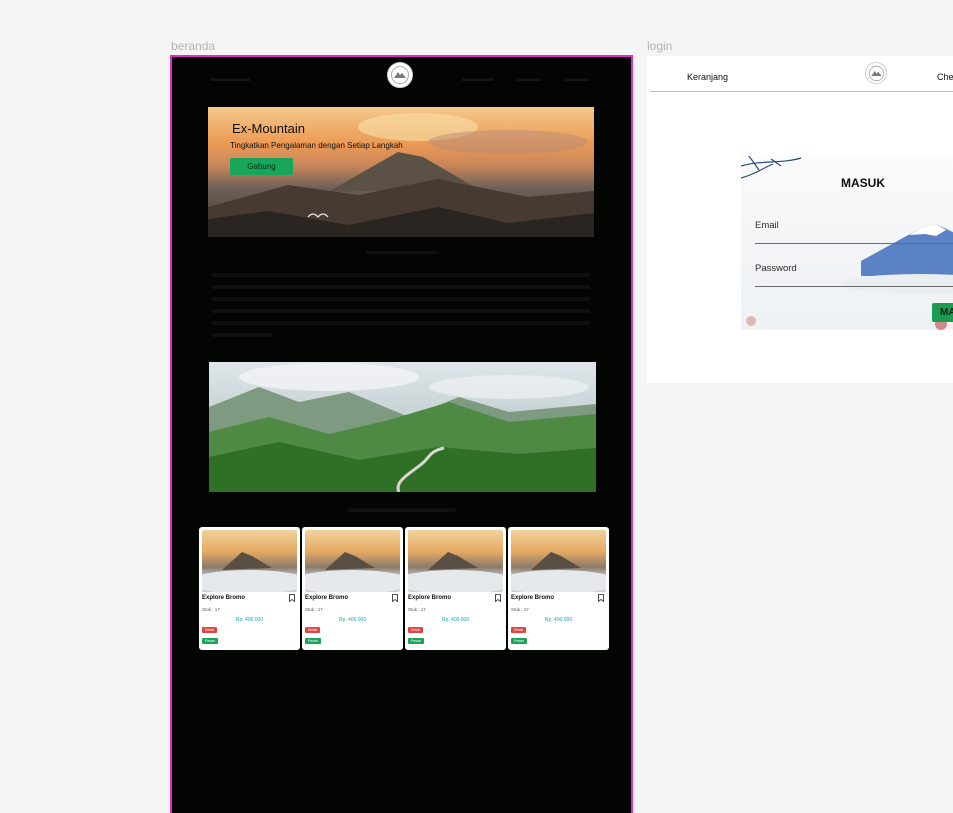  I want to click on frame-label-login: login, so click(659, 46).